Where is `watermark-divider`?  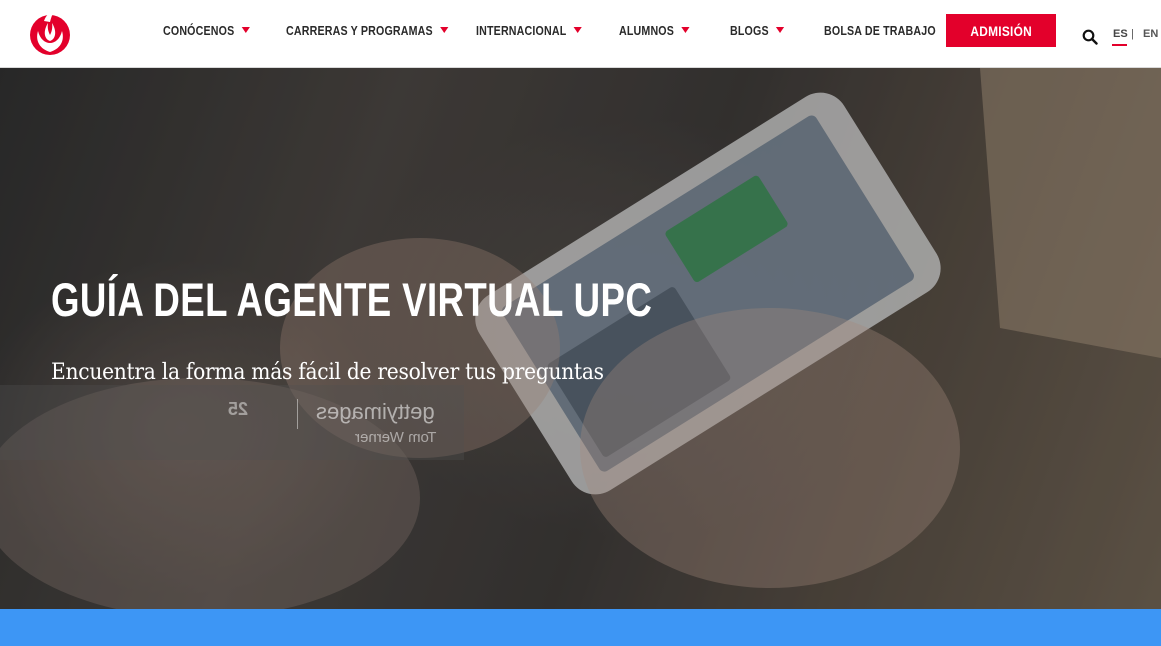 watermark-divider is located at coordinates (297, 414).